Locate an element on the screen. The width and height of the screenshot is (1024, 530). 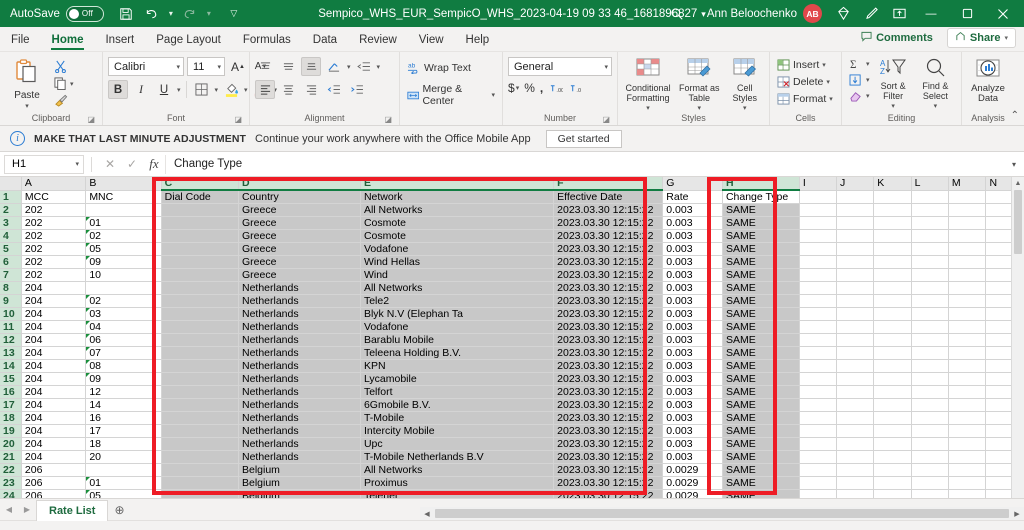
cell-K7 is located at coordinates (892, 275).